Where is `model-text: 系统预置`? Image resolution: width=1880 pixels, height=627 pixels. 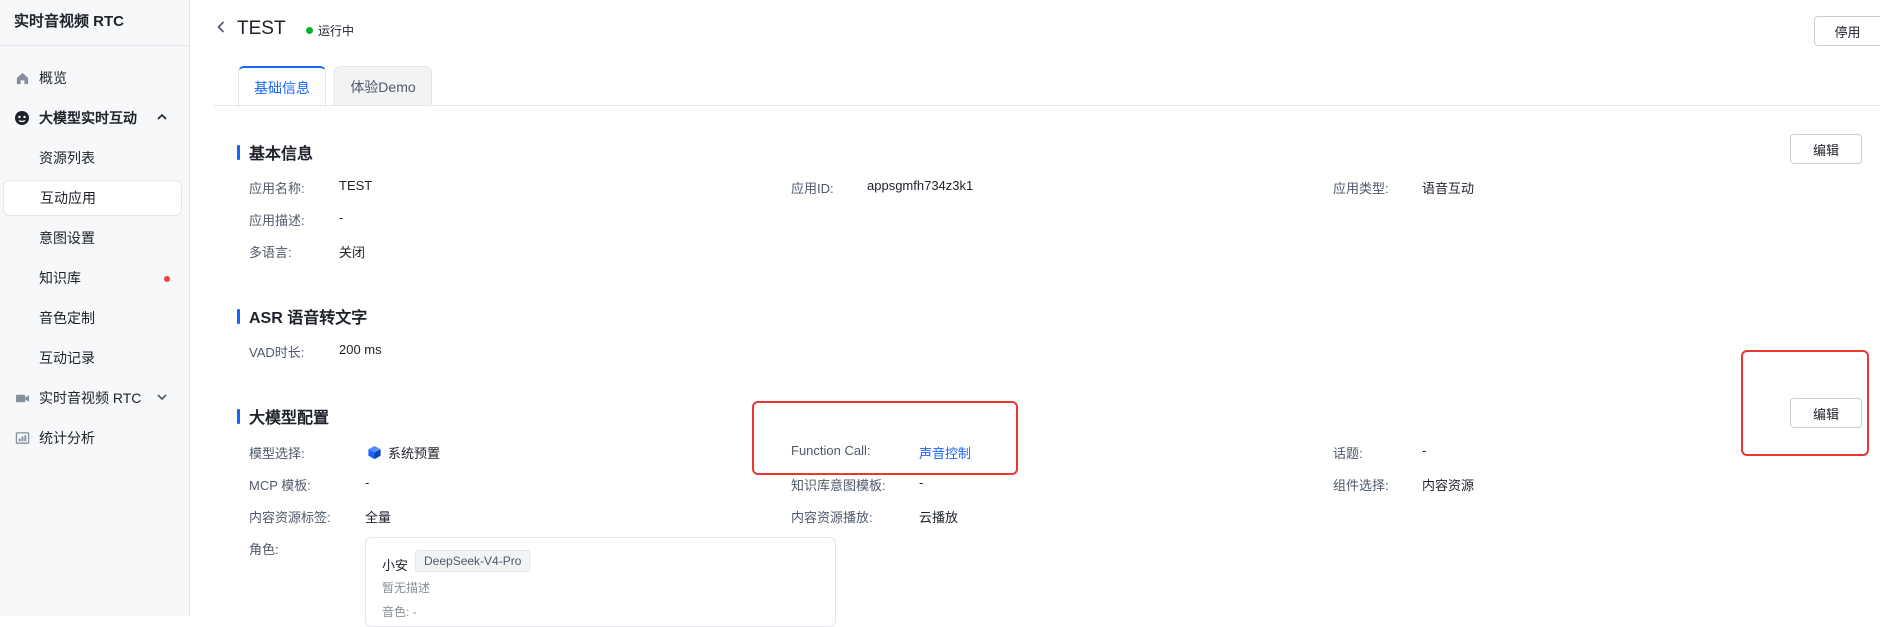
model-text: 系统预置 is located at coordinates (414, 453).